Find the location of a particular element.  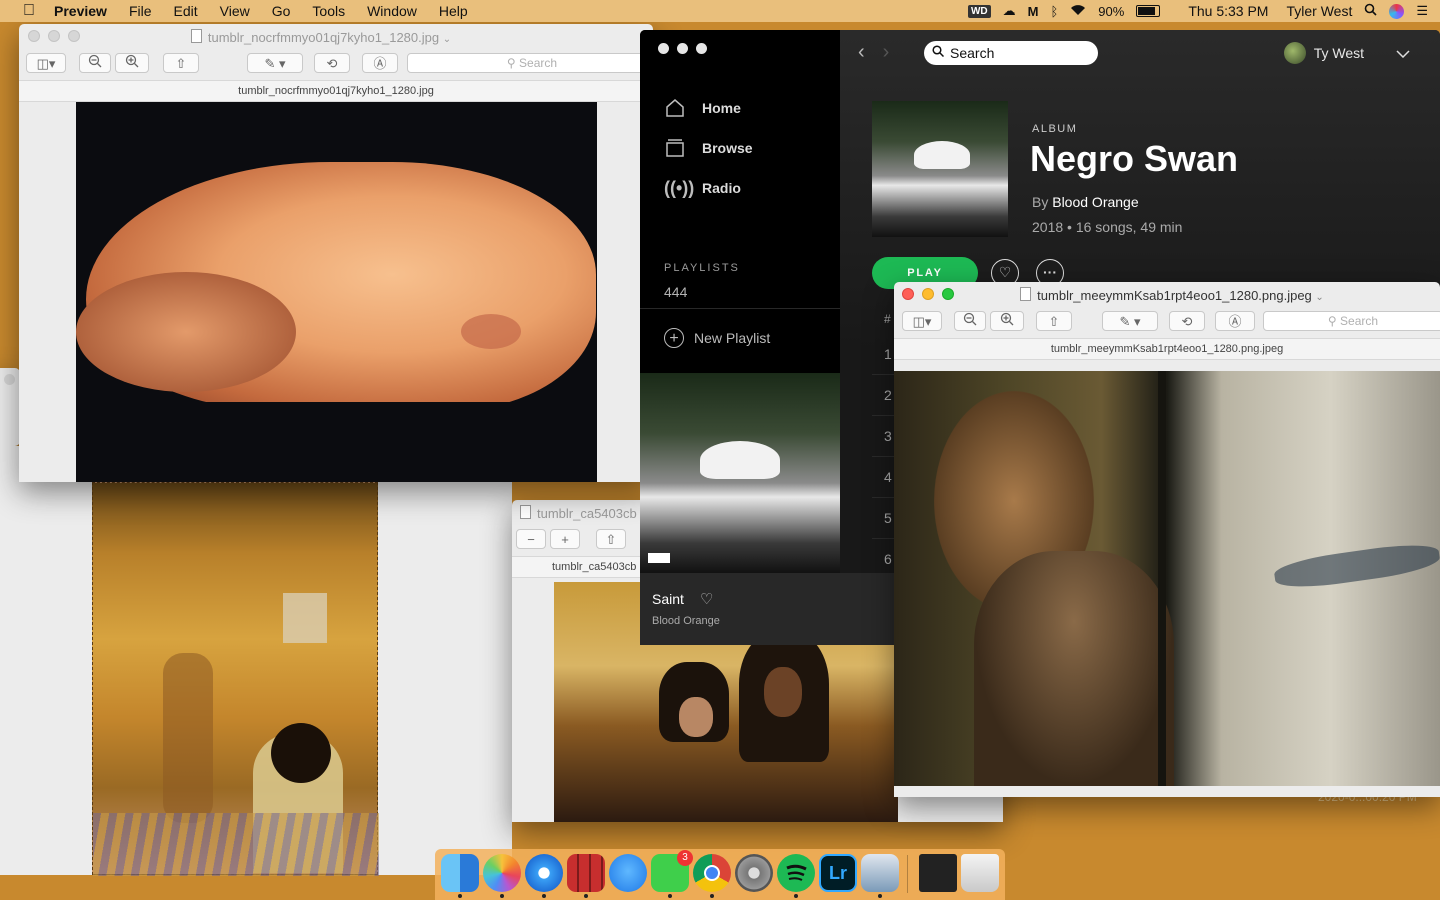

window-title: tumblr_ca5403cb is located at coordinates (587, 513).